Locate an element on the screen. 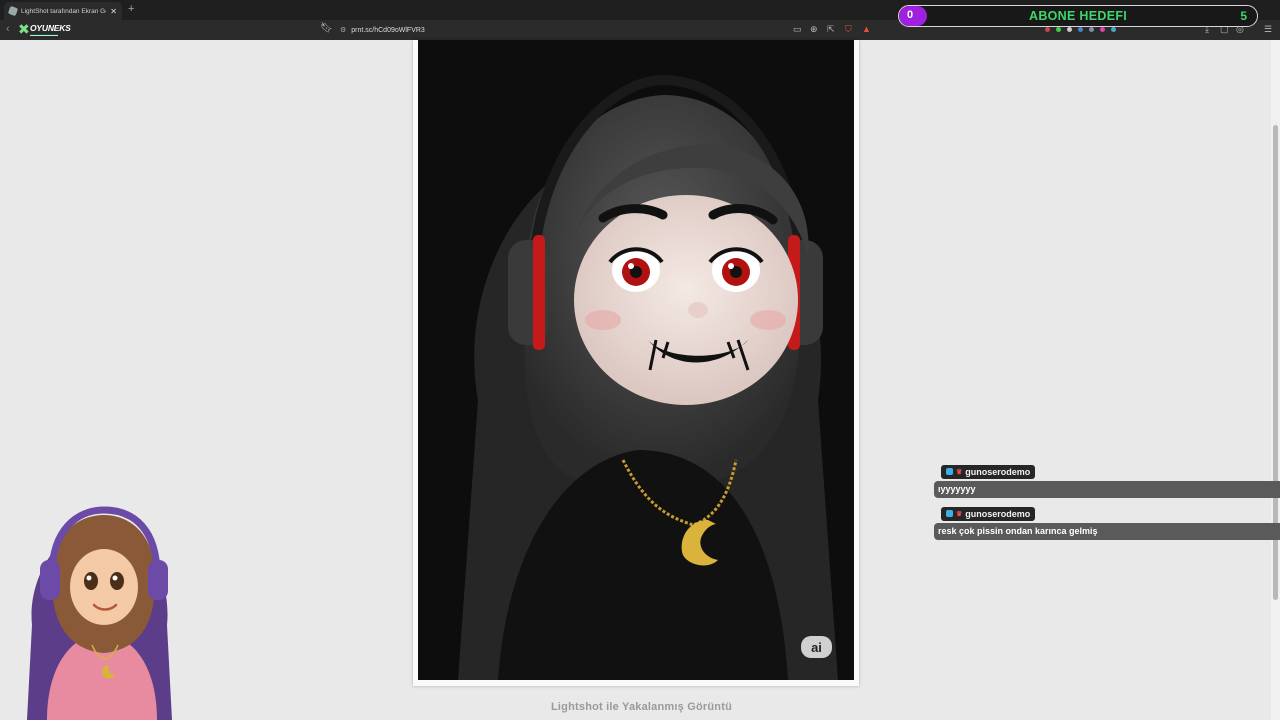 The height and width of the screenshot is (720, 1280). goal-current-count: 0 is located at coordinates (910, 15).